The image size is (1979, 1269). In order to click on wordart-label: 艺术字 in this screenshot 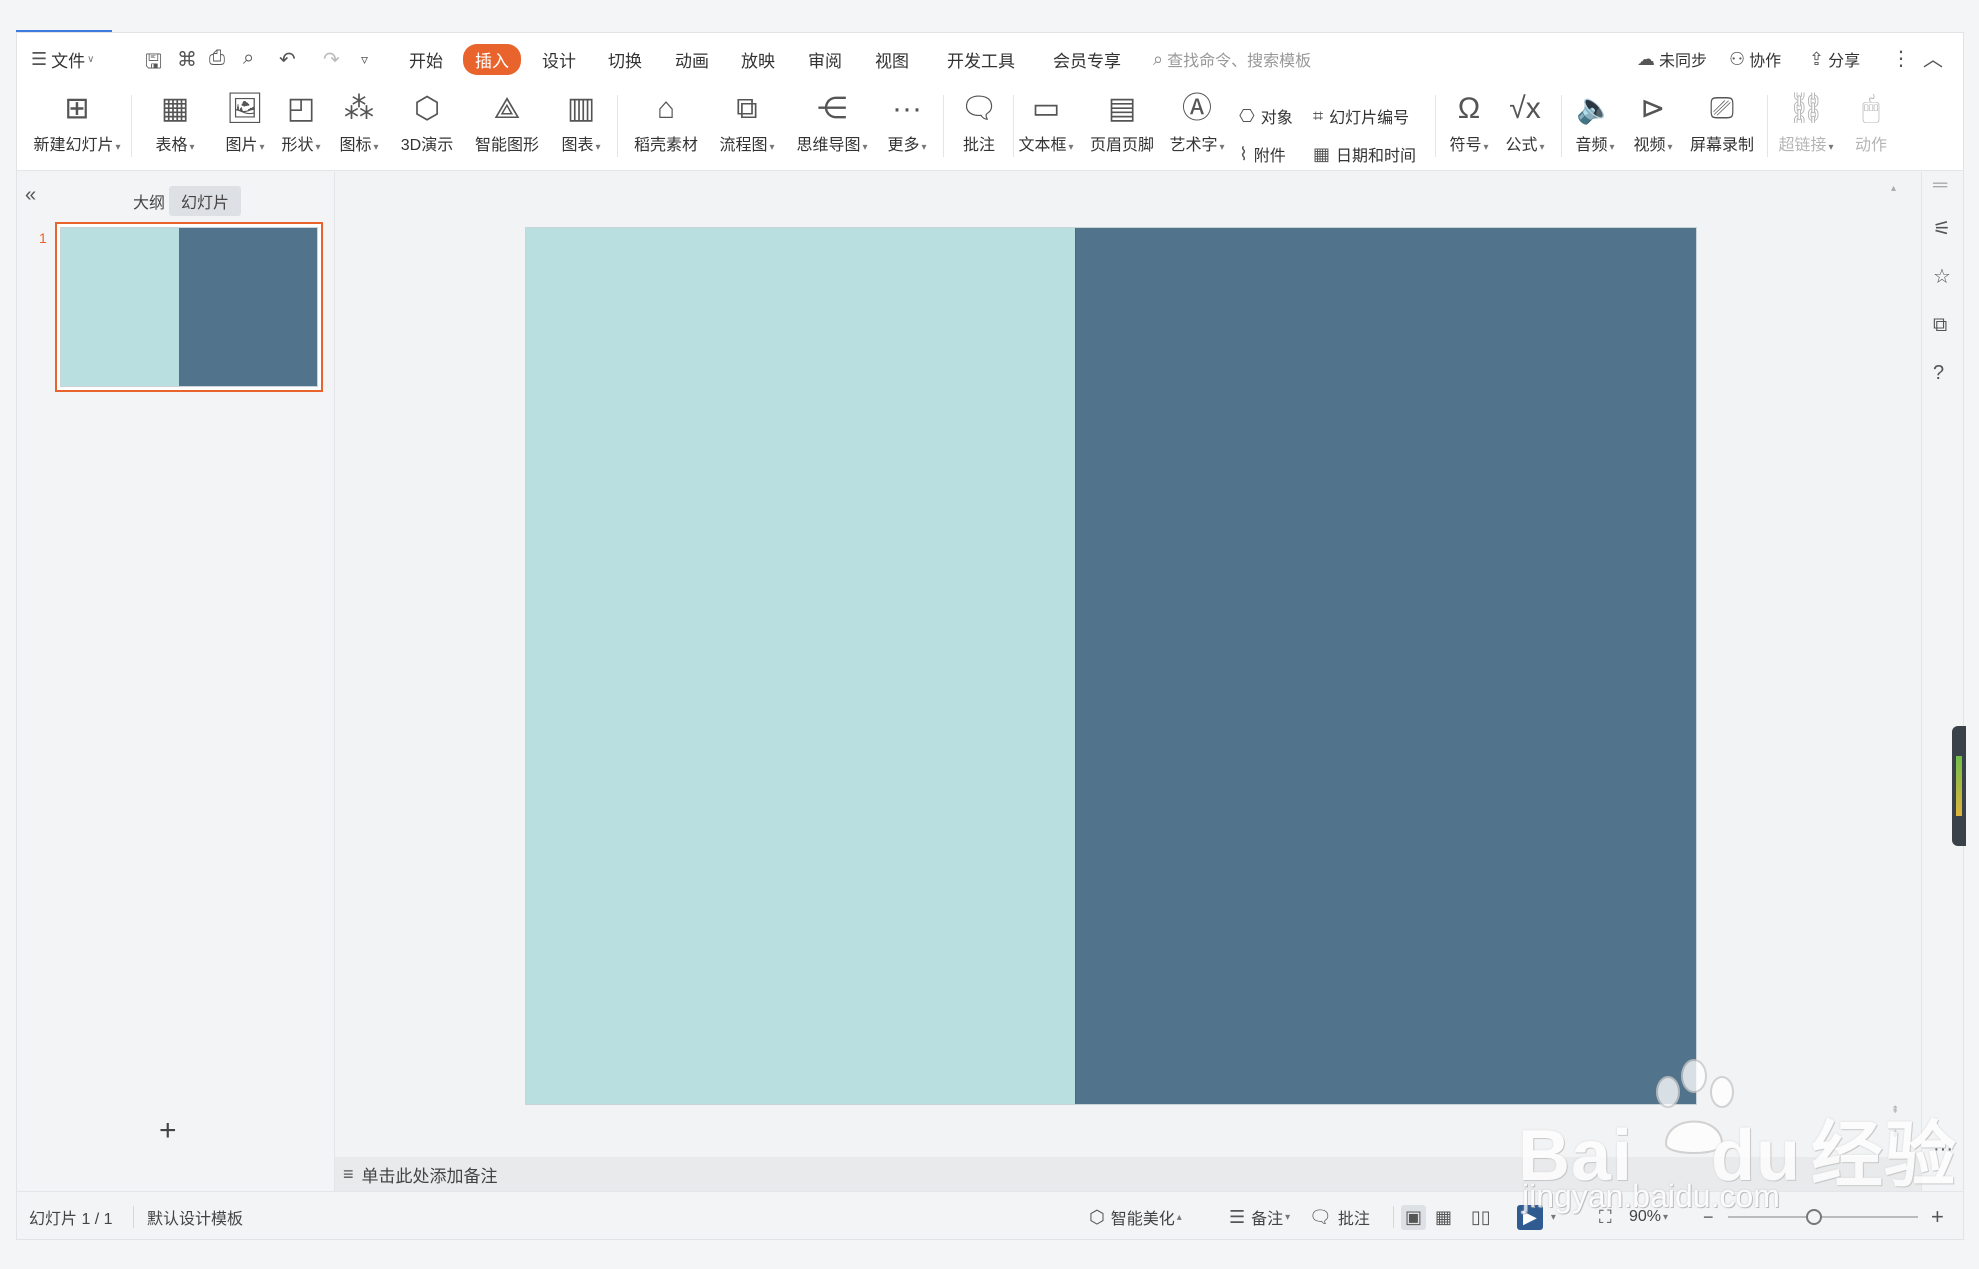, I will do `click(1193, 145)`.